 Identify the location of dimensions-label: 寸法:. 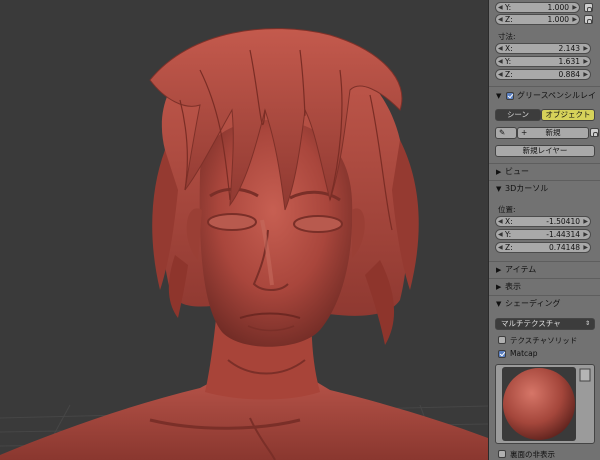
(507, 36).